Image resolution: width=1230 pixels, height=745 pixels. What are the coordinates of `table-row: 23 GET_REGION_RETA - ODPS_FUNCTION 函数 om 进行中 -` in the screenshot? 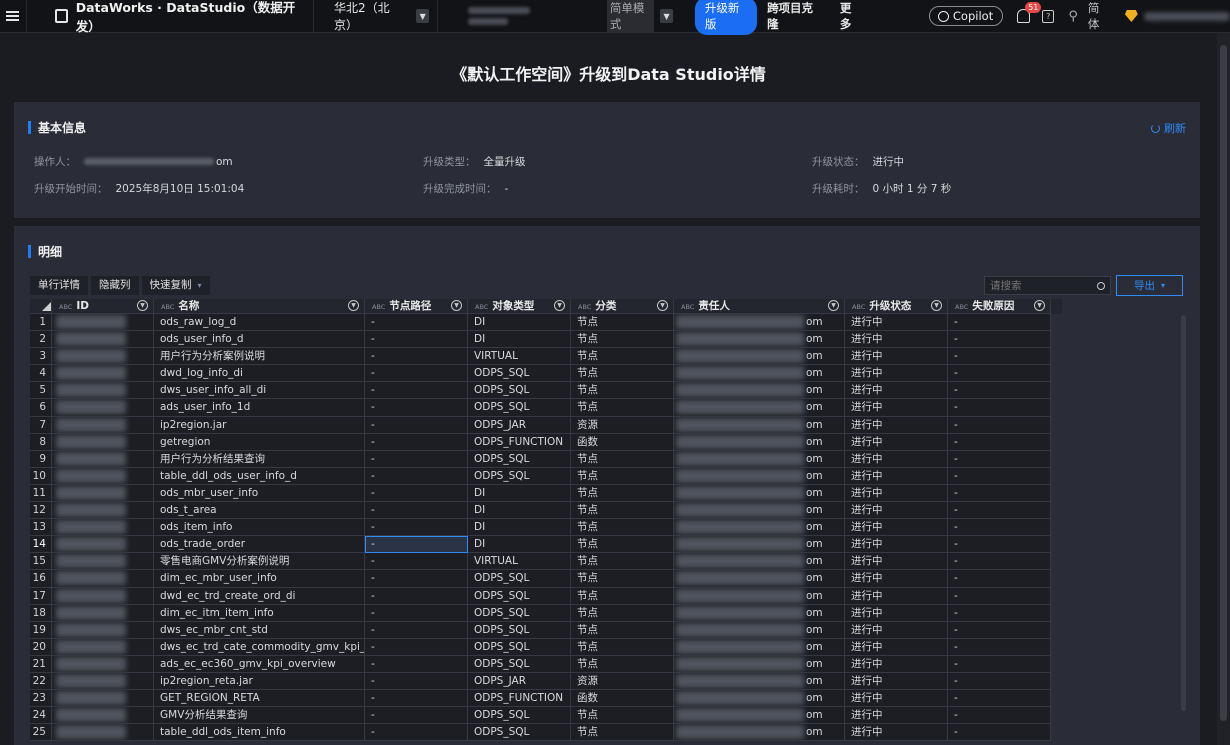 It's located at (546, 699).